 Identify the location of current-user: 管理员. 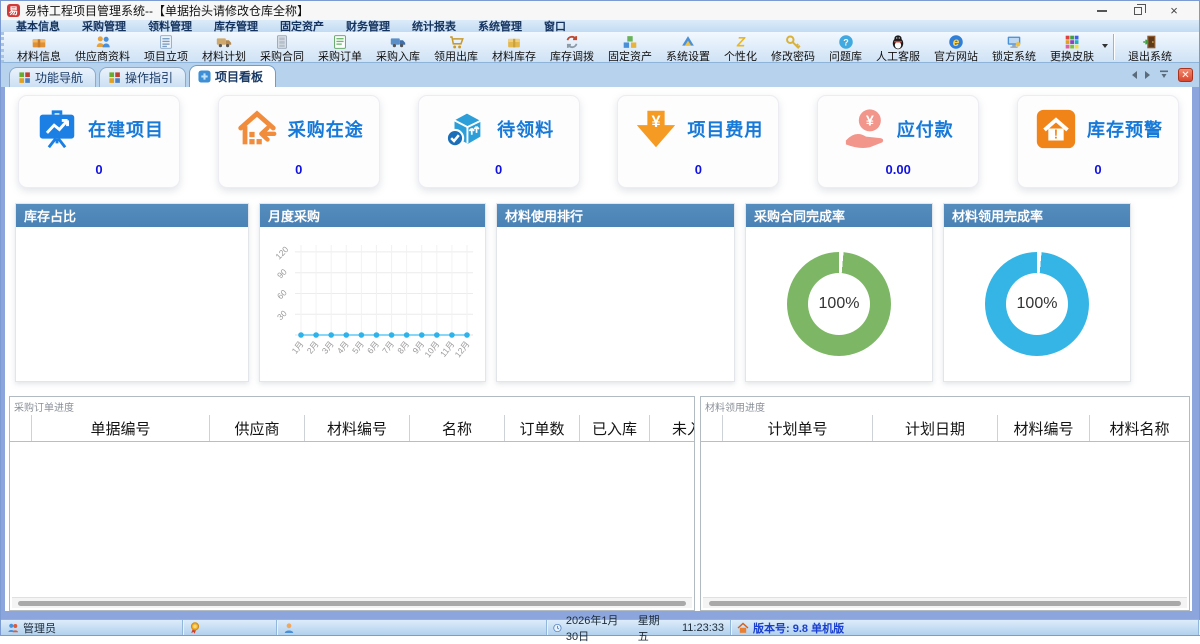
(39, 628).